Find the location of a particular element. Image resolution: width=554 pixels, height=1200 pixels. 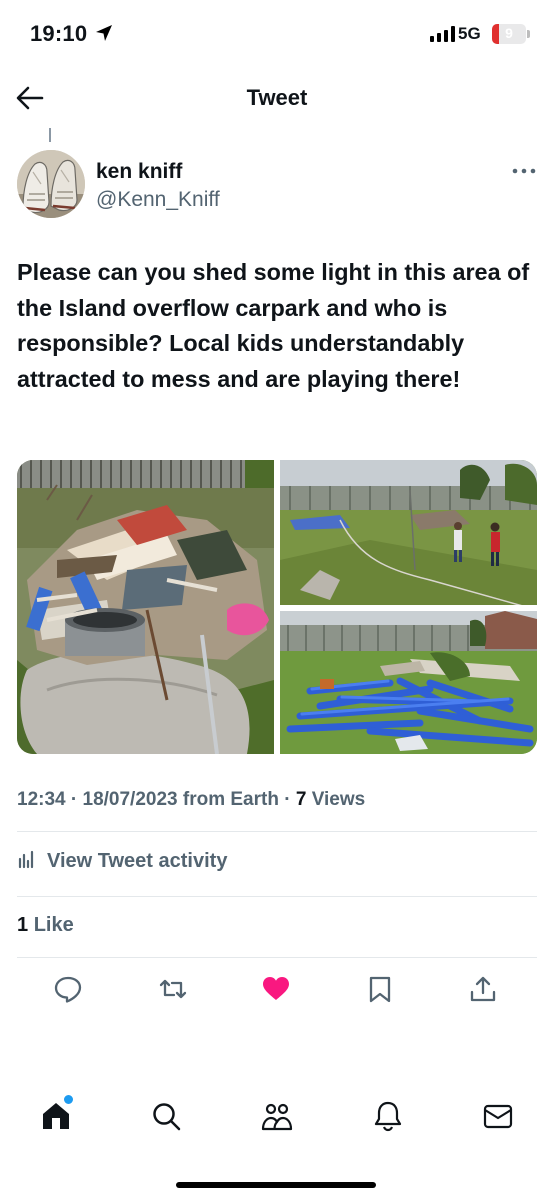

network-type: 5G is located at coordinates (469, 33).